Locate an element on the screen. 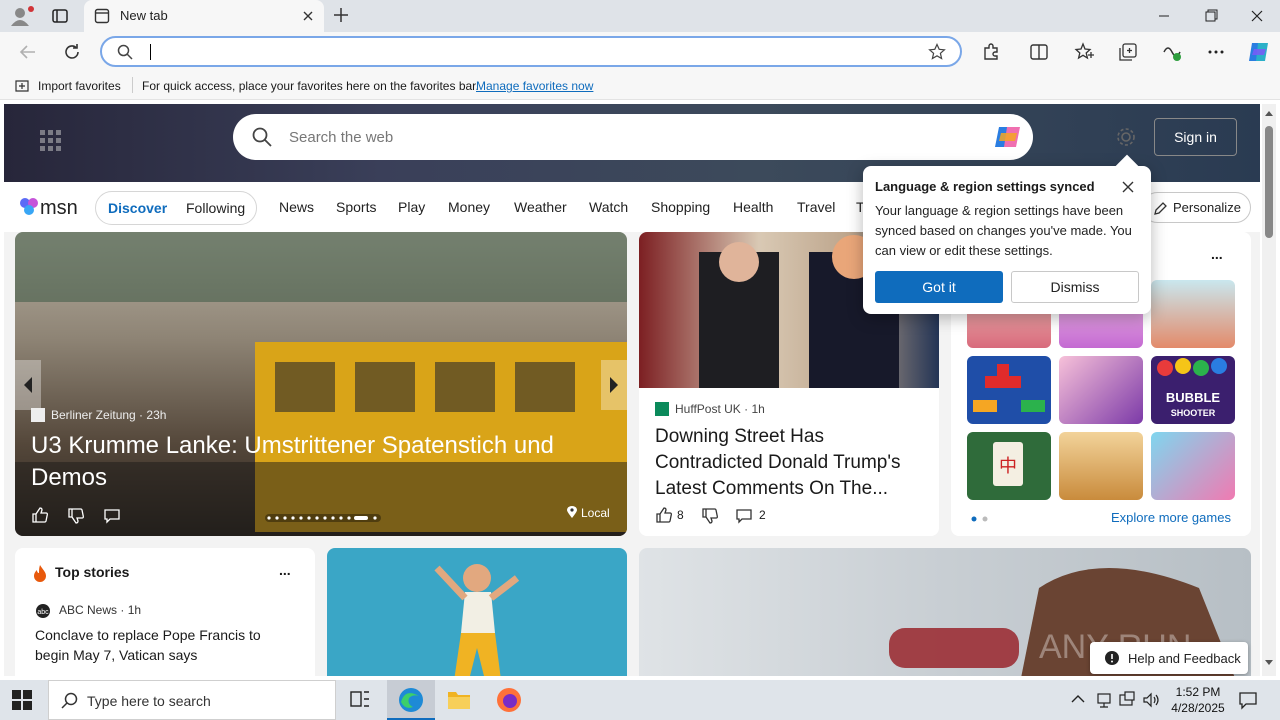  svg-text: BUBBLE is located at coordinates (1193, 397).